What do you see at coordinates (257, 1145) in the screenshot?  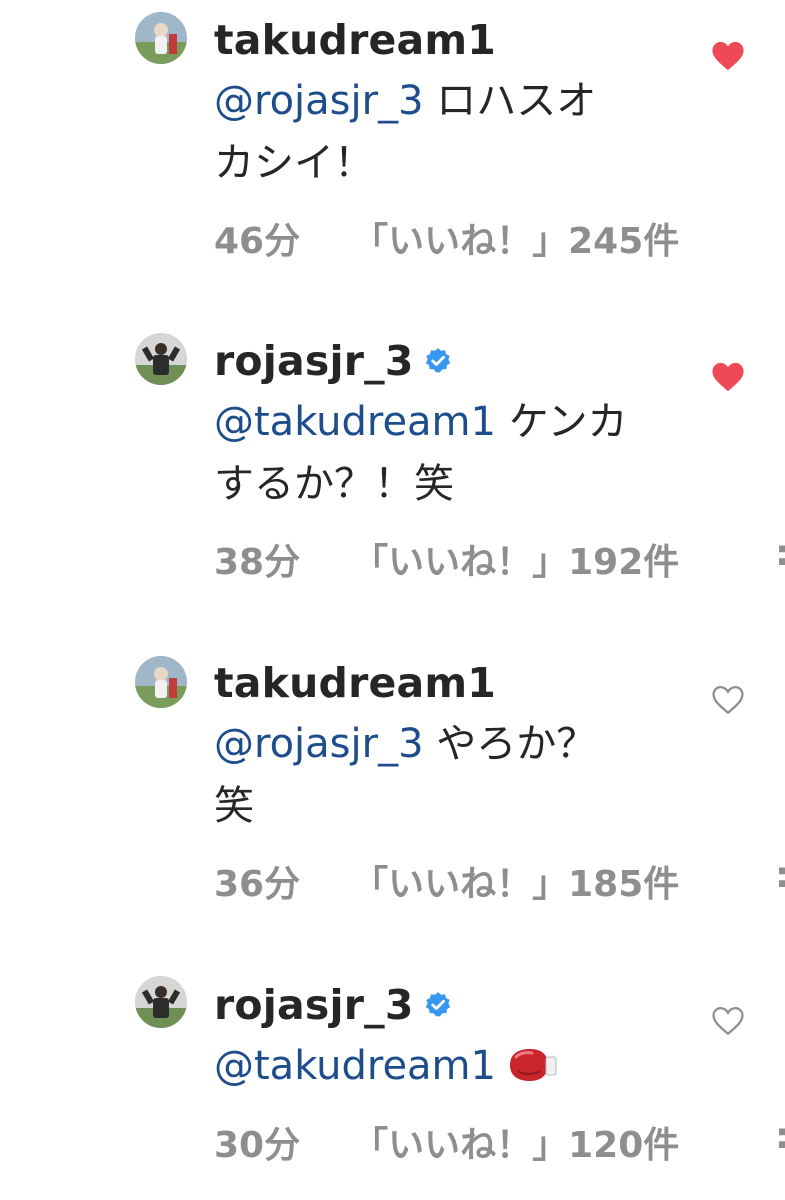 I see `comment-time: 30分` at bounding box center [257, 1145].